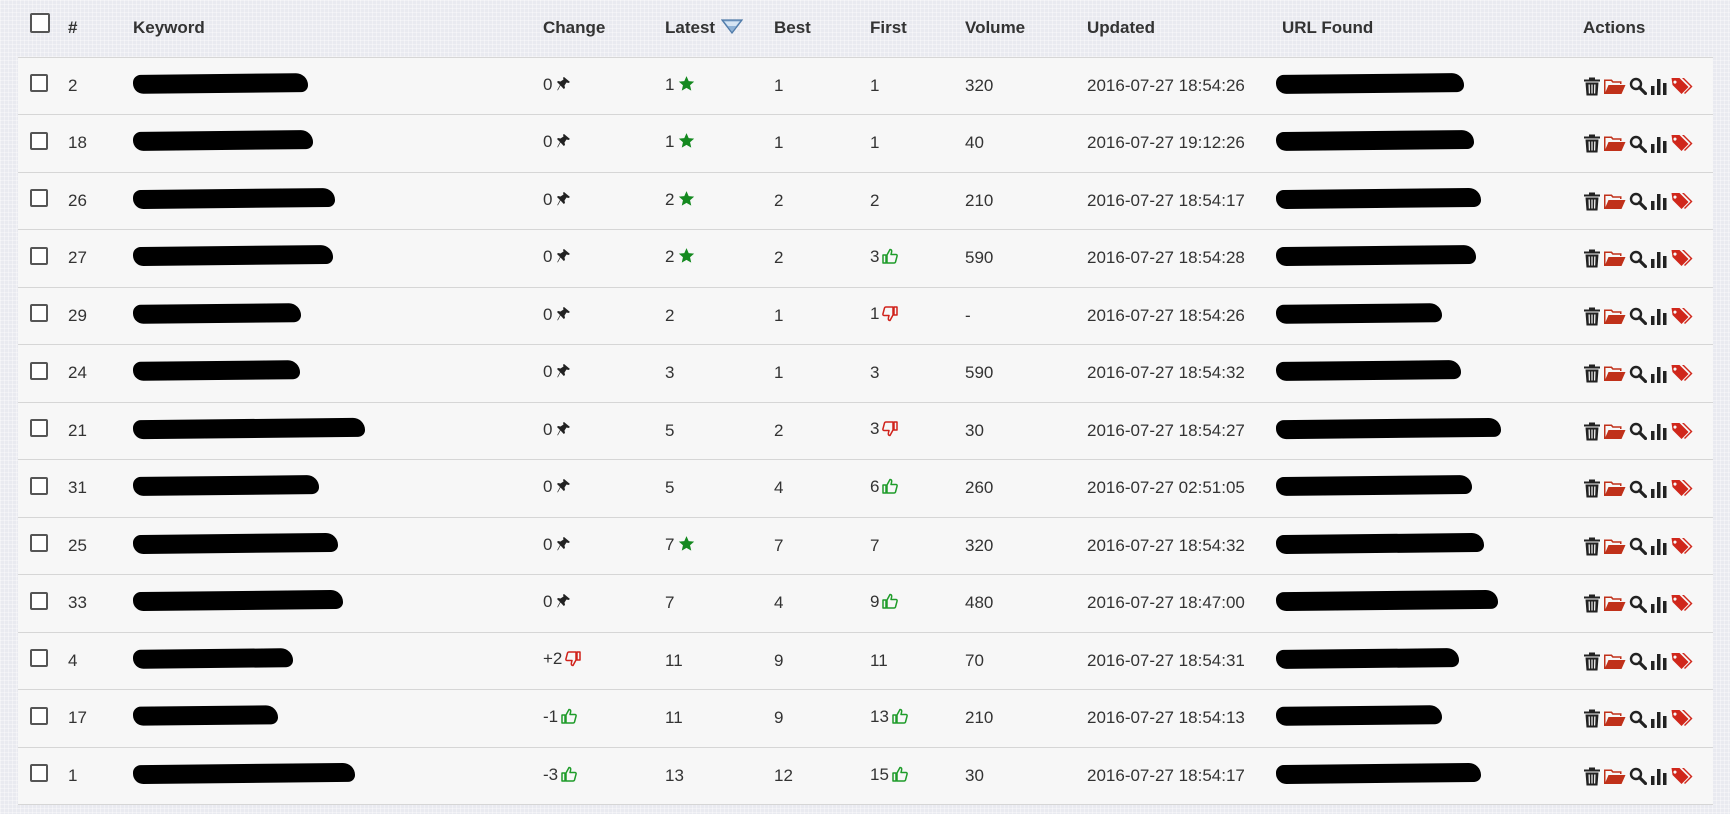  I want to click on table-row: 21 0 5 2 3 30 2016-07-27 18:54:27, so click(865, 431).